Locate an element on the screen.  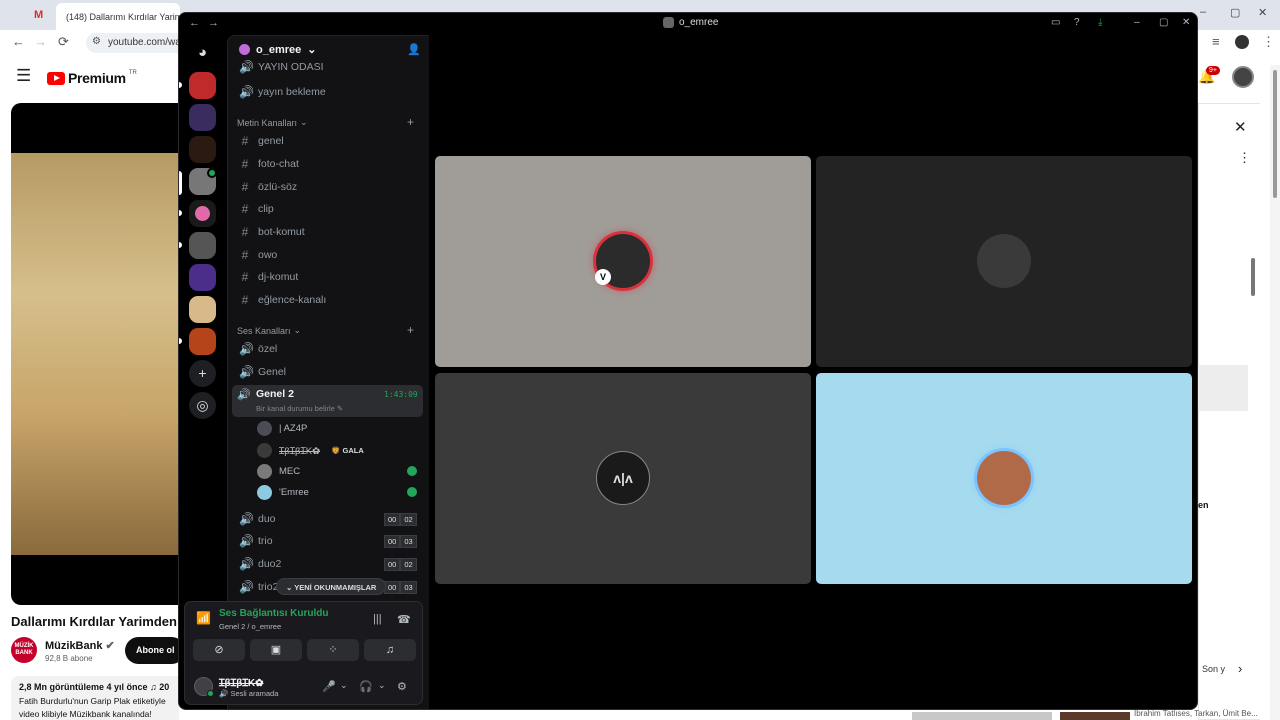
reload-button: ⟳ is located at coordinates (63, 42).